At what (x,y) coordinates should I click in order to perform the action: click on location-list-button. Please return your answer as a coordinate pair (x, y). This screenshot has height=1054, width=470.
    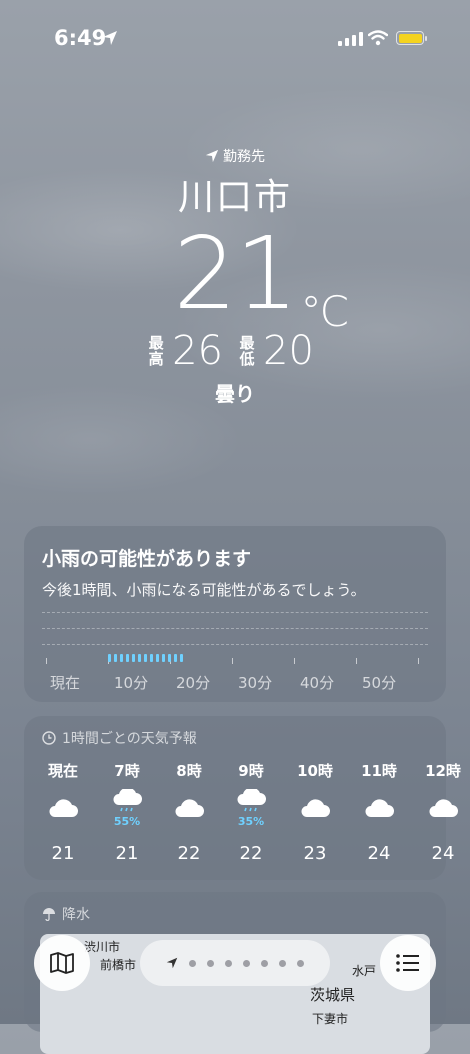
    Looking at the image, I should click on (408, 963).